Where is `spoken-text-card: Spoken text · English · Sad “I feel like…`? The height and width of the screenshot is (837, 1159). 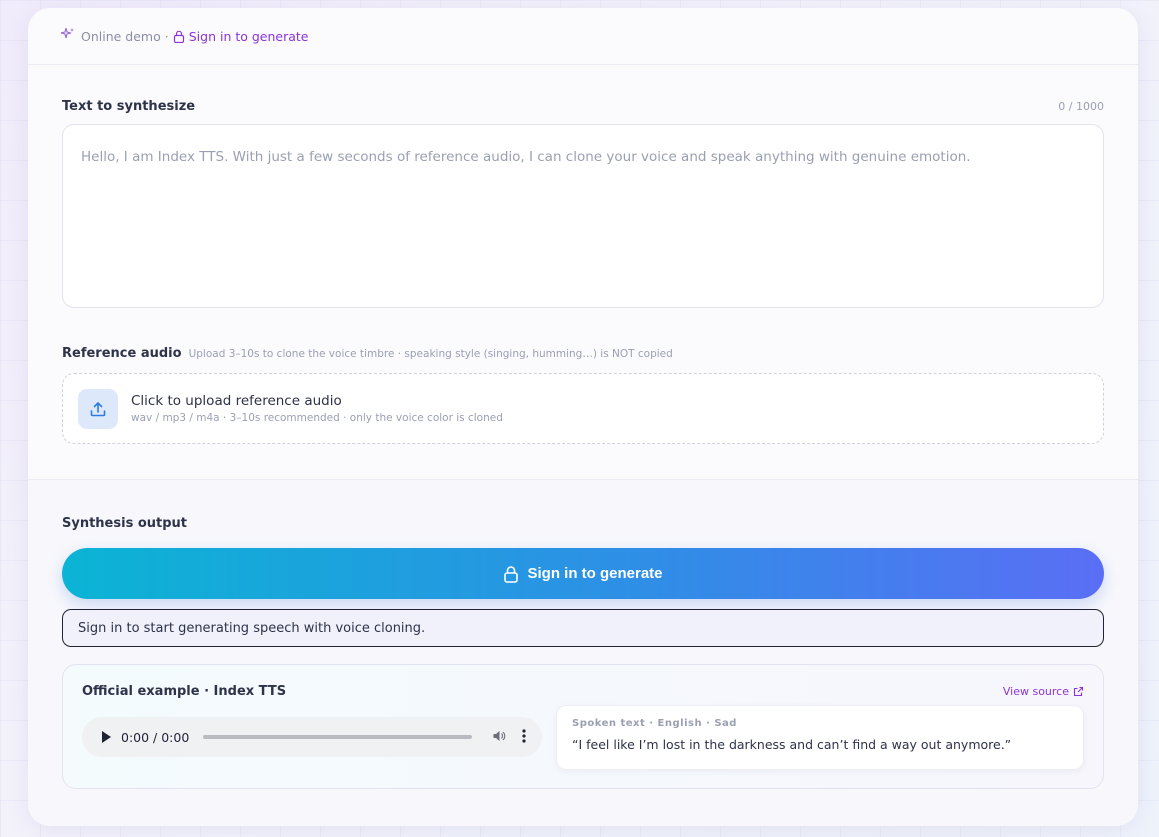
spoken-text-card: Spoken text · English · Sad “I feel like… is located at coordinates (820, 737).